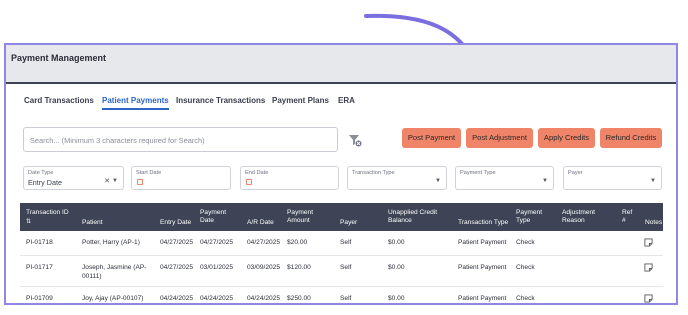 The width and height of the screenshot is (688, 315). Describe the element at coordinates (39, 267) in the screenshot. I see `cell-transaction-id: PI-01717` at that location.